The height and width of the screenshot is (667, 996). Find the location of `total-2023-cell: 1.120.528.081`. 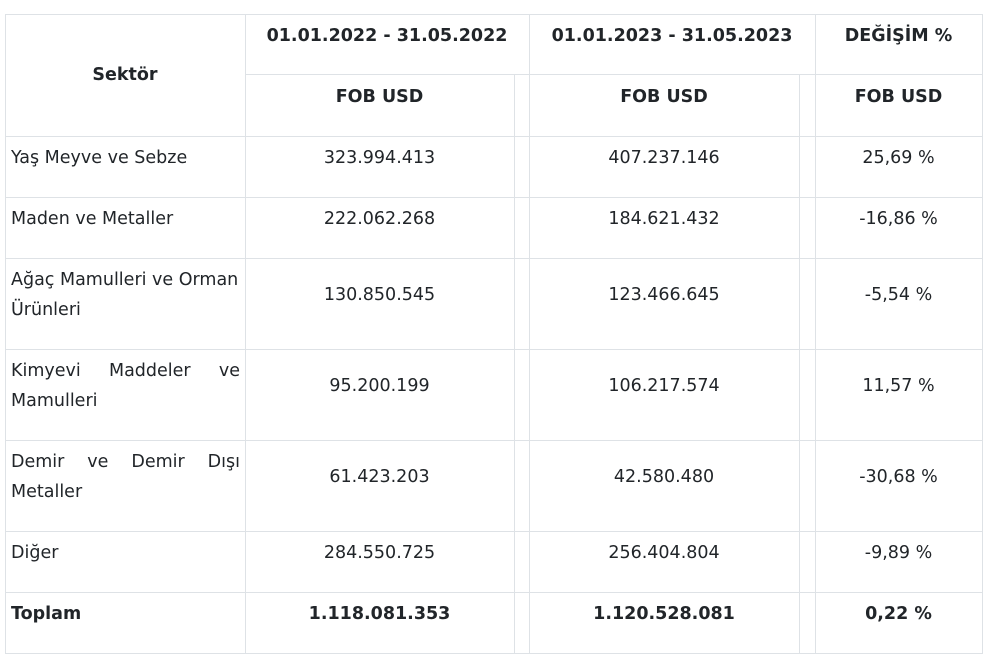

total-2023-cell: 1.120.528.081 is located at coordinates (664, 614).